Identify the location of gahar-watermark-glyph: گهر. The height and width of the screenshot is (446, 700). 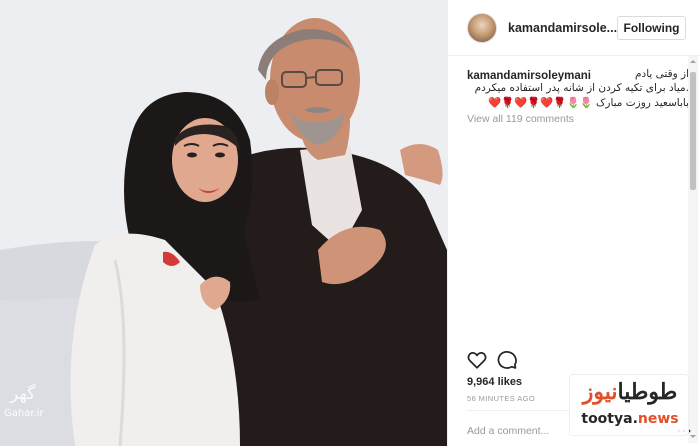
(23, 394).